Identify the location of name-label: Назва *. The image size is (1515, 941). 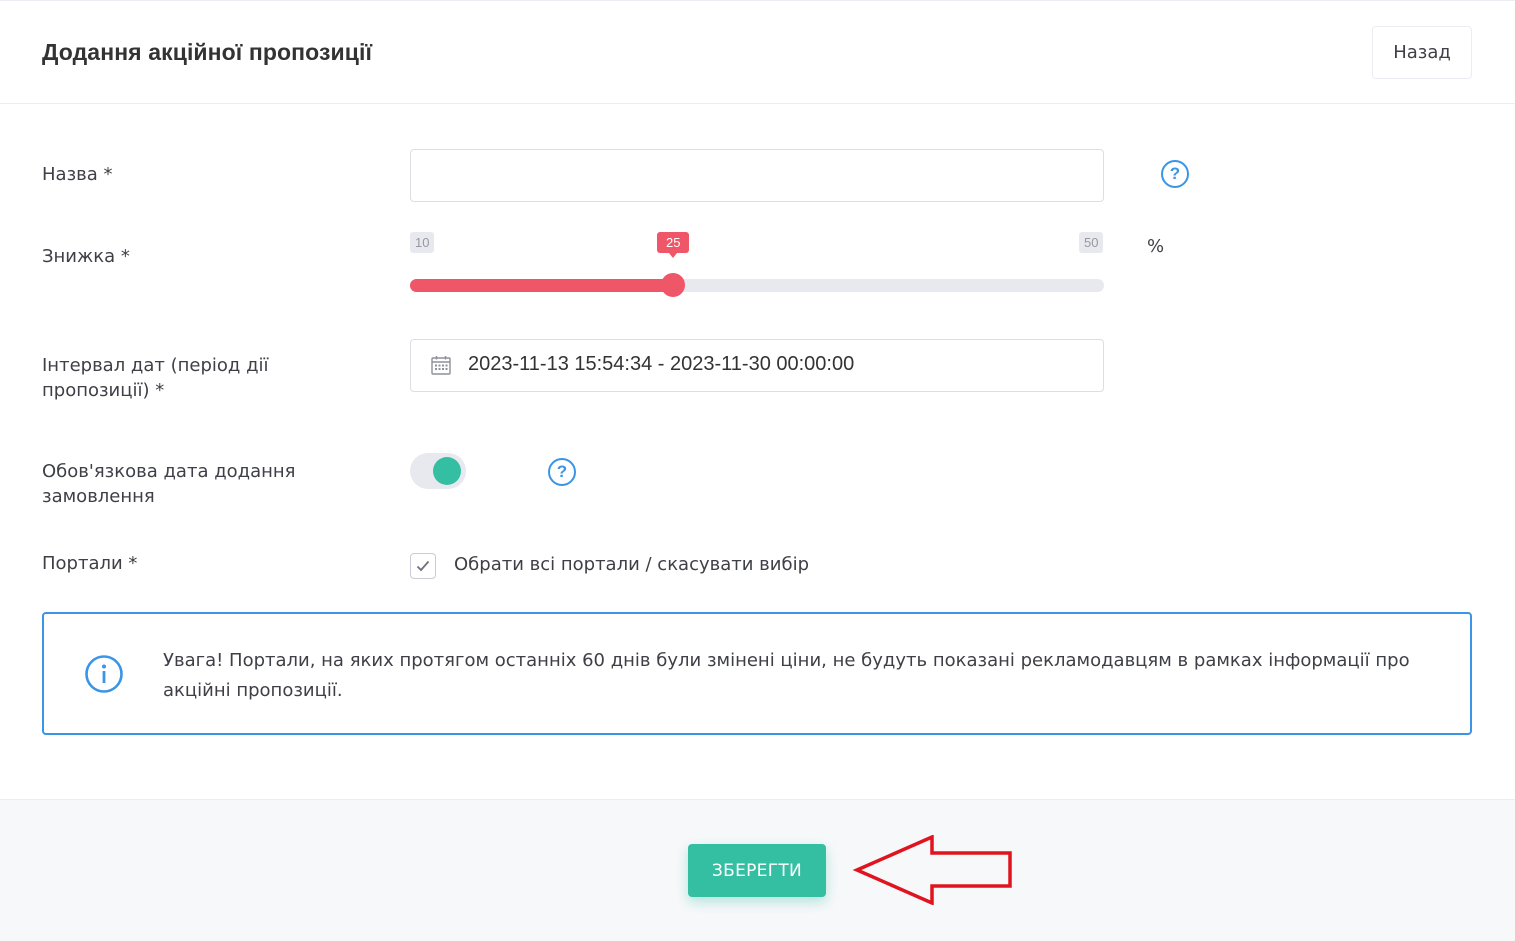
(77, 174).